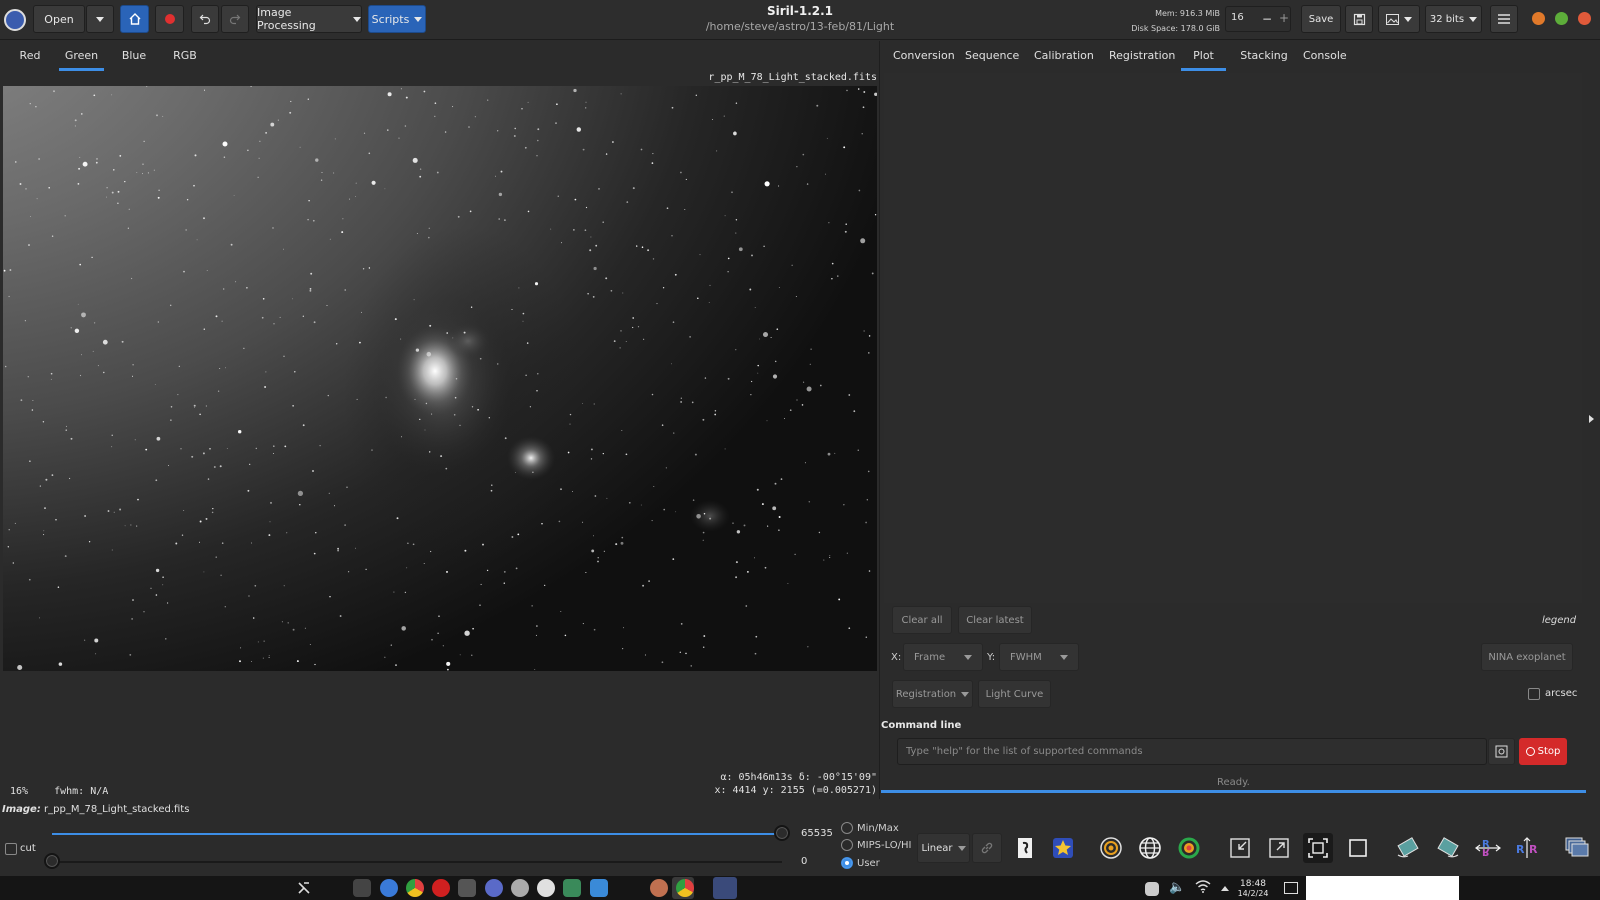 Image resolution: width=1600 pixels, height=900 pixels. I want to click on tab-sequence: Sequence, so click(992, 56).